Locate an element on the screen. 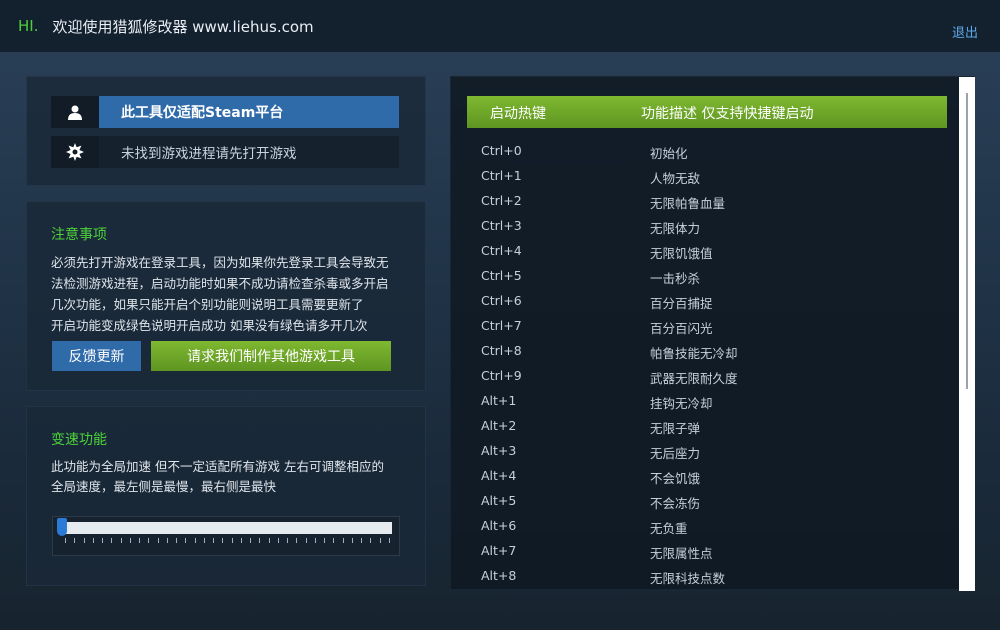 The width and height of the screenshot is (1000, 630). hotkey-row: Ctrl+4 无限饥饿值 is located at coordinates (711, 250).